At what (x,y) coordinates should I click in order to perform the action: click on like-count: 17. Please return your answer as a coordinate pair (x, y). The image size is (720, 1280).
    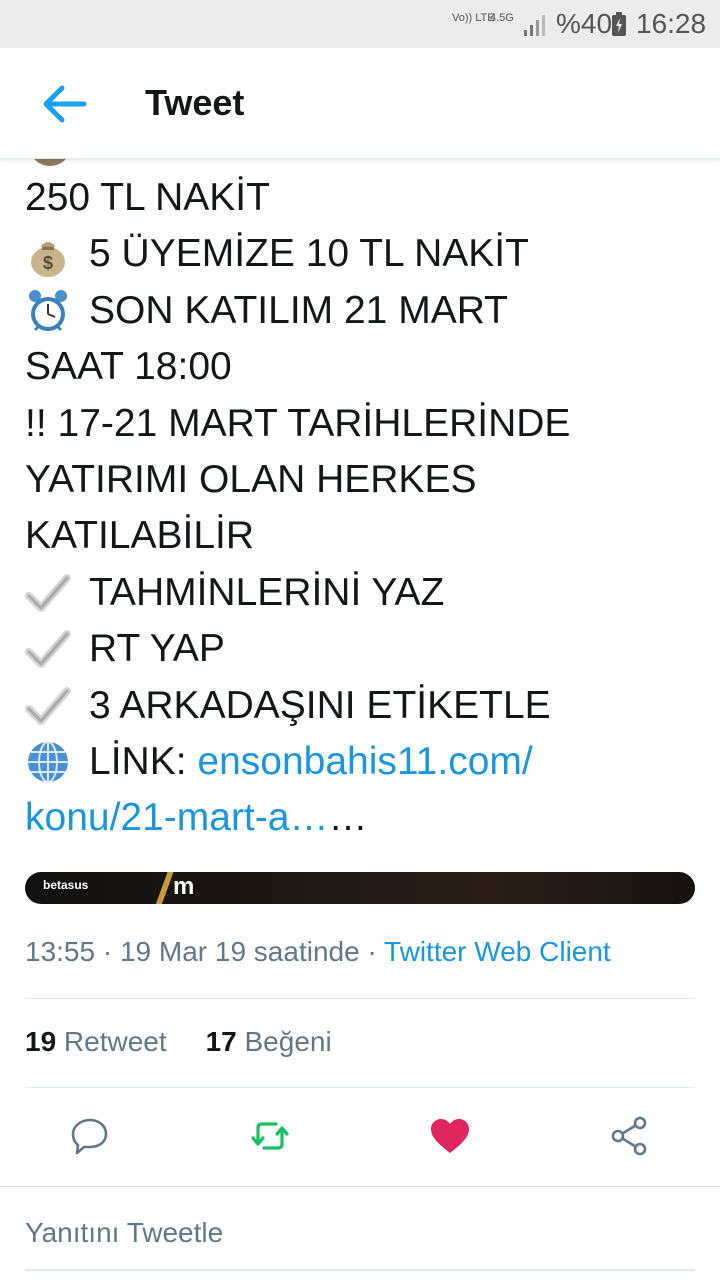
    Looking at the image, I should click on (221, 1041).